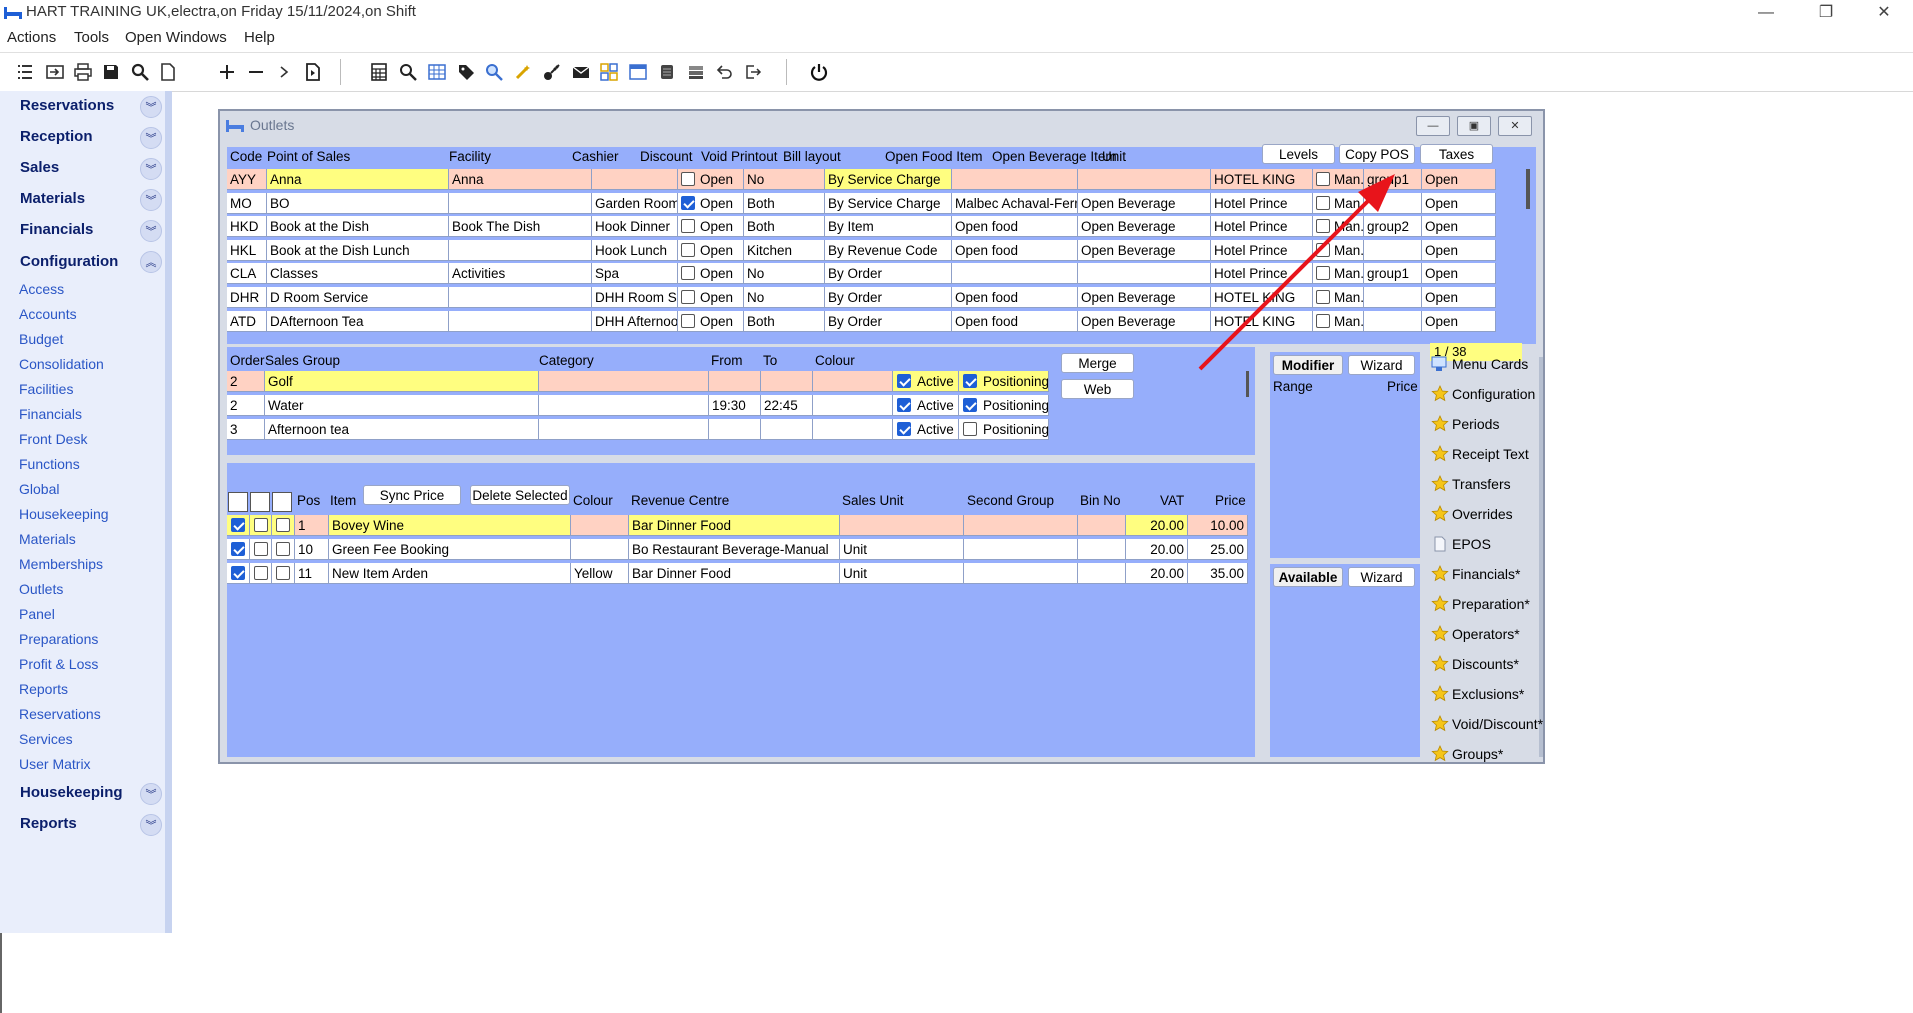  What do you see at coordinates (246, 429) in the screenshot?
I see `cell-order: 3` at bounding box center [246, 429].